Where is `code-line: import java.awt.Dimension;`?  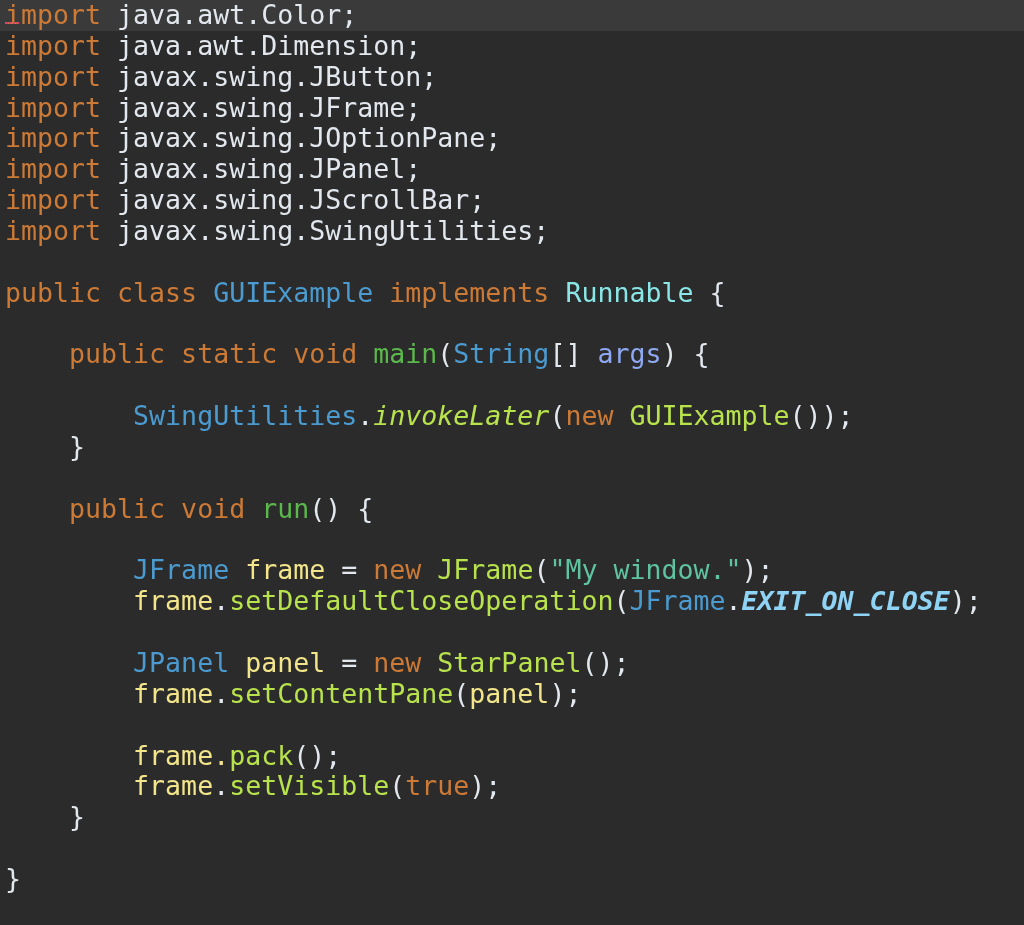
code-line: import java.awt.Dimension; is located at coordinates (213, 45).